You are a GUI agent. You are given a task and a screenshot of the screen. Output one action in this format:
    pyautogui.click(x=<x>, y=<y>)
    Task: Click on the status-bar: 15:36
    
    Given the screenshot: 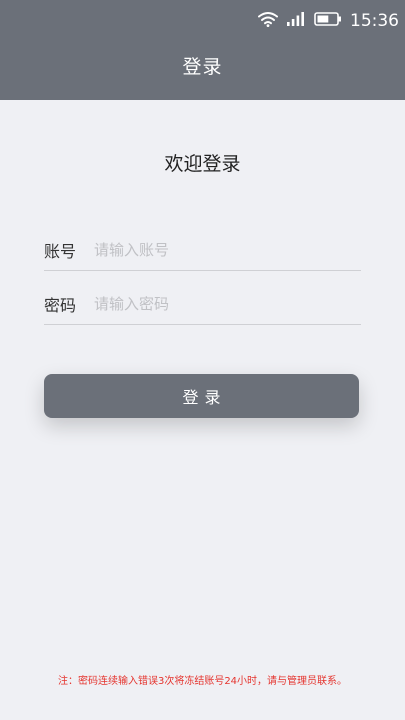 What is the action you would take?
    pyautogui.click(x=202, y=22)
    